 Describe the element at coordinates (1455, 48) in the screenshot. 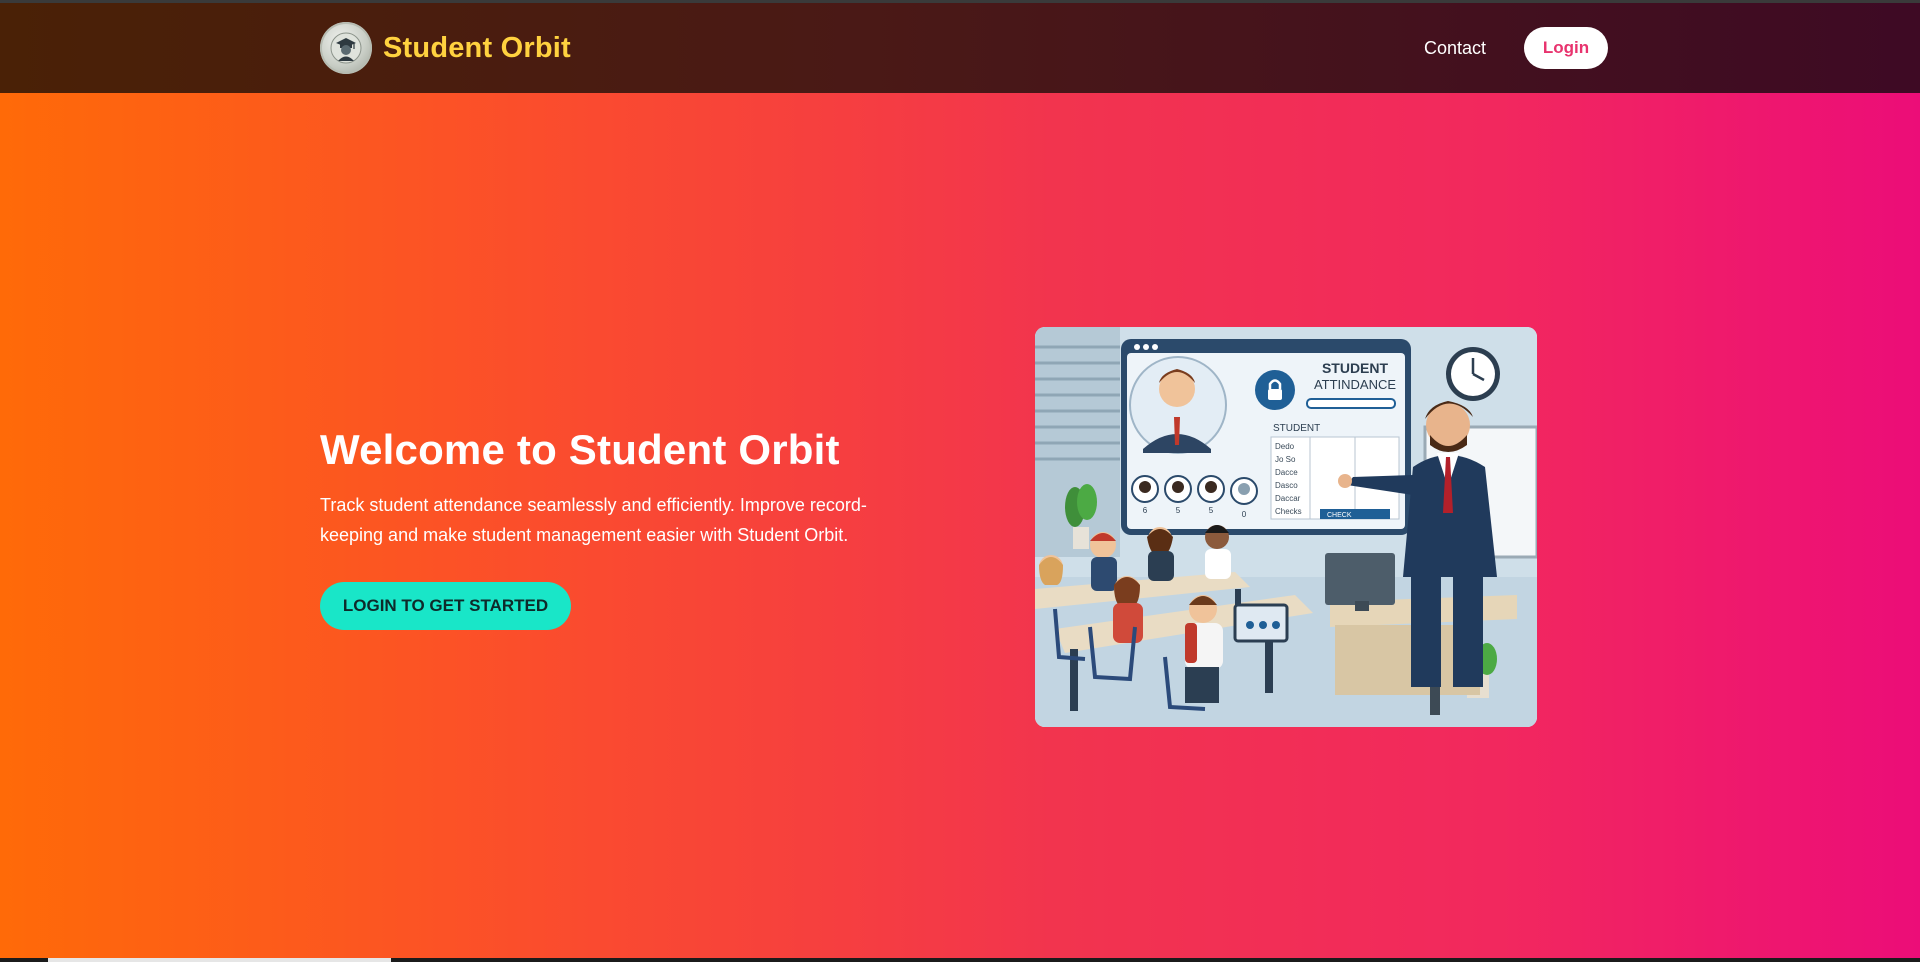

I see `nav-contact-link: Contact` at that location.